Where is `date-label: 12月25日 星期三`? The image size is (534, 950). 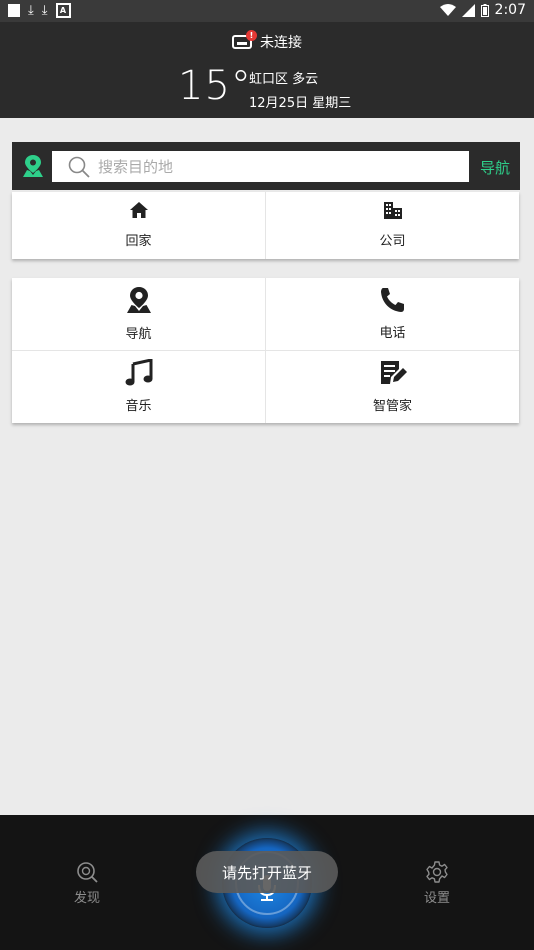 date-label: 12月25日 星期三 is located at coordinates (300, 103).